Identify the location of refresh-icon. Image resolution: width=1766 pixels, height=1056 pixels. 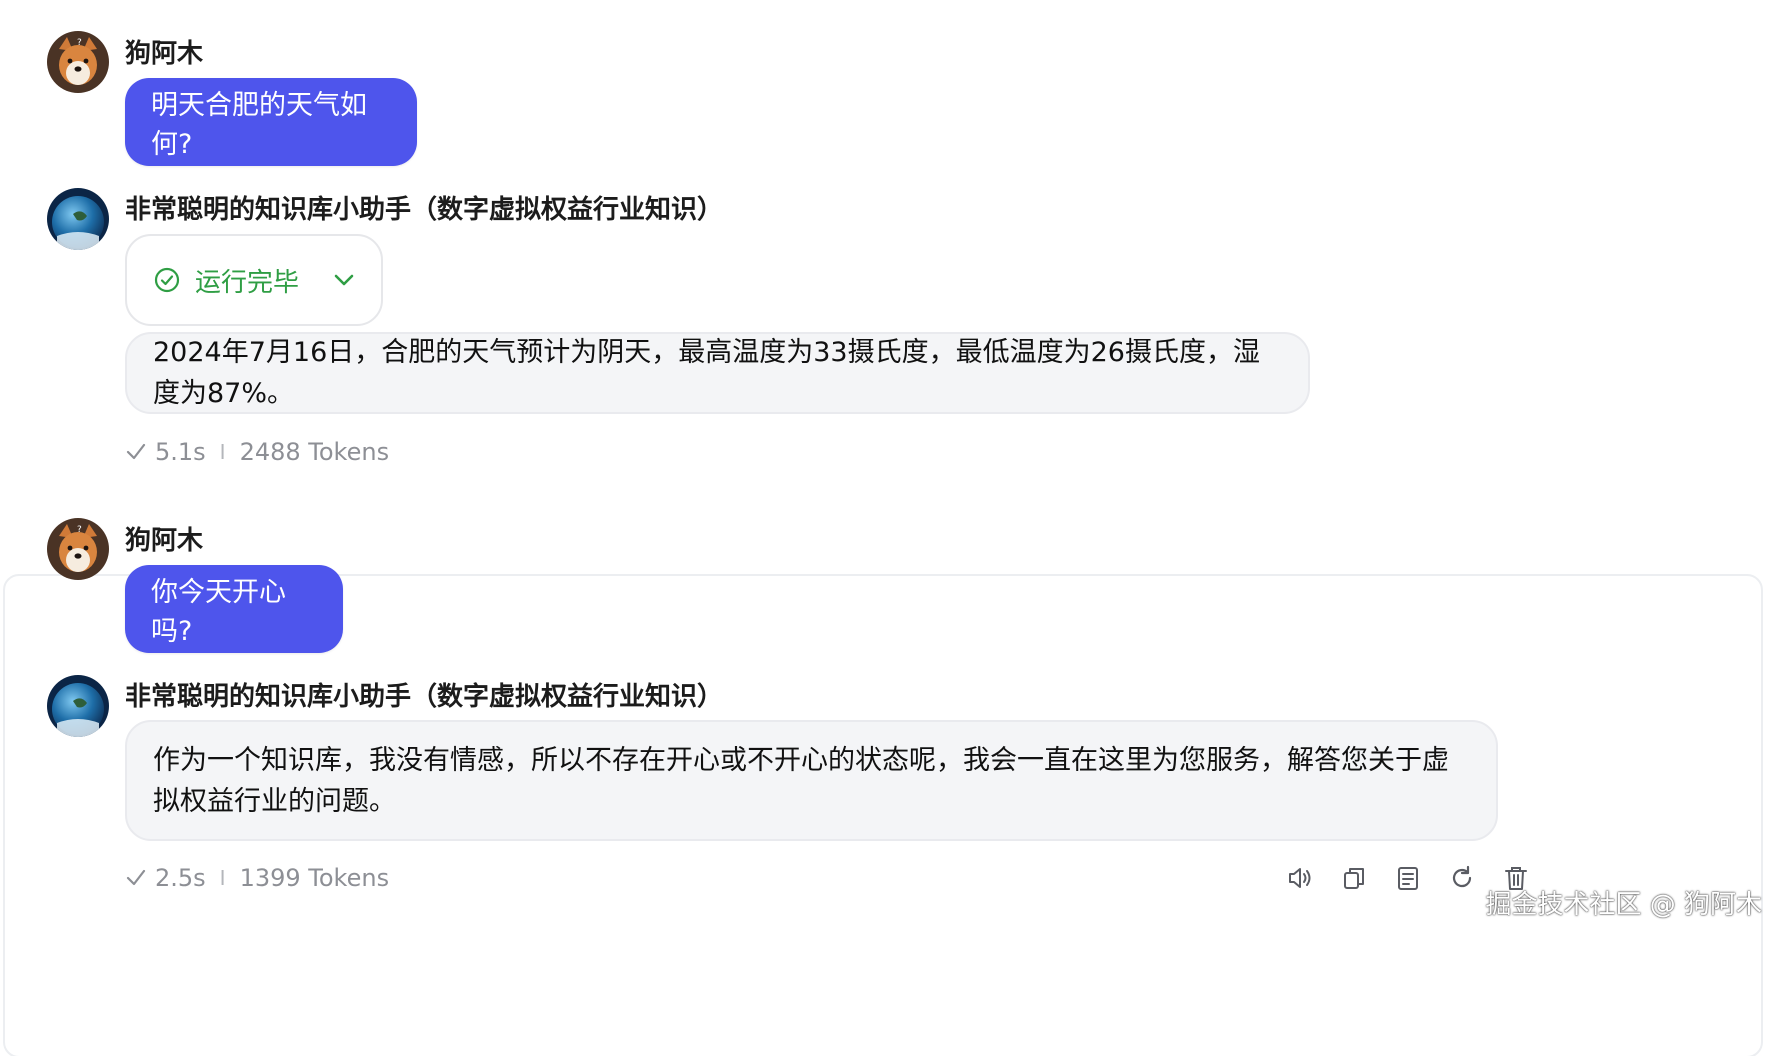
(1462, 878).